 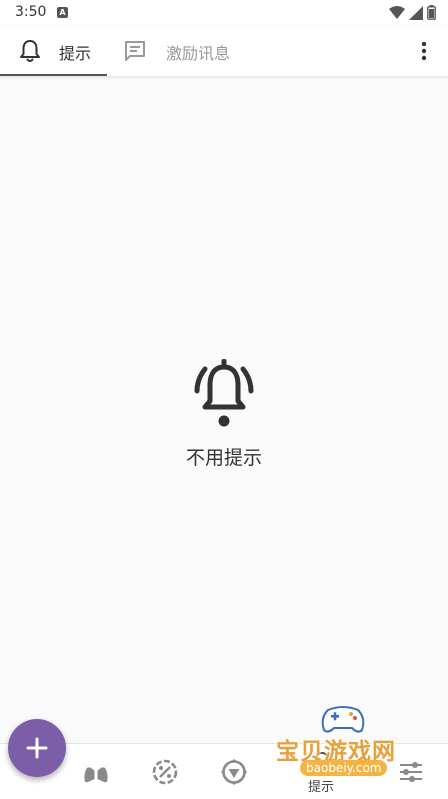 What do you see at coordinates (224, 13) in the screenshot?
I see `status-bar: 3:50 A` at bounding box center [224, 13].